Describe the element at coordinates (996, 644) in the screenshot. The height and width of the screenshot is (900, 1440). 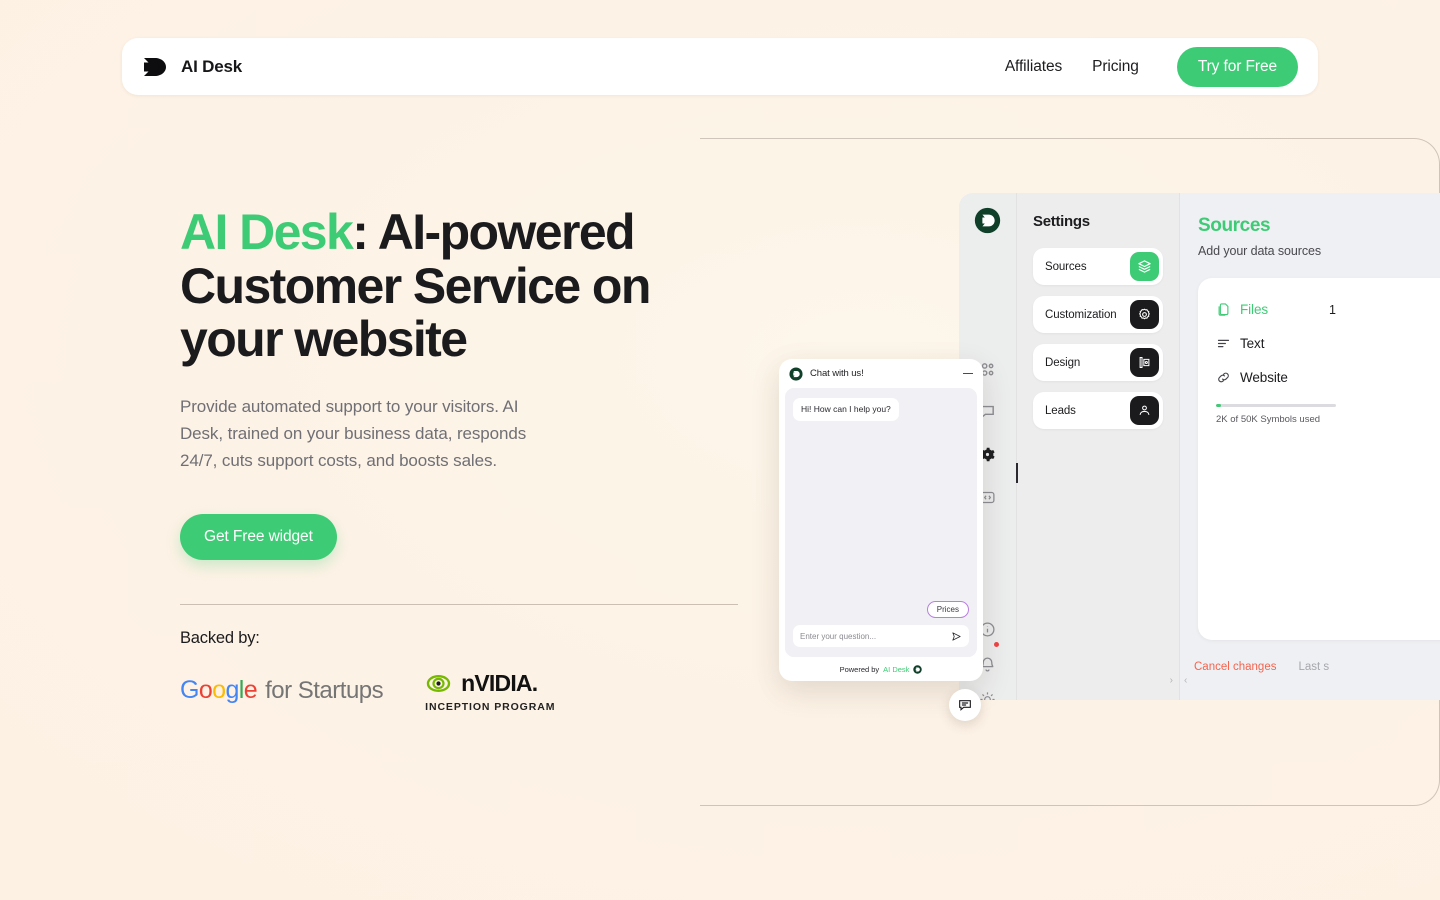
I see `bell-dot-badge` at that location.